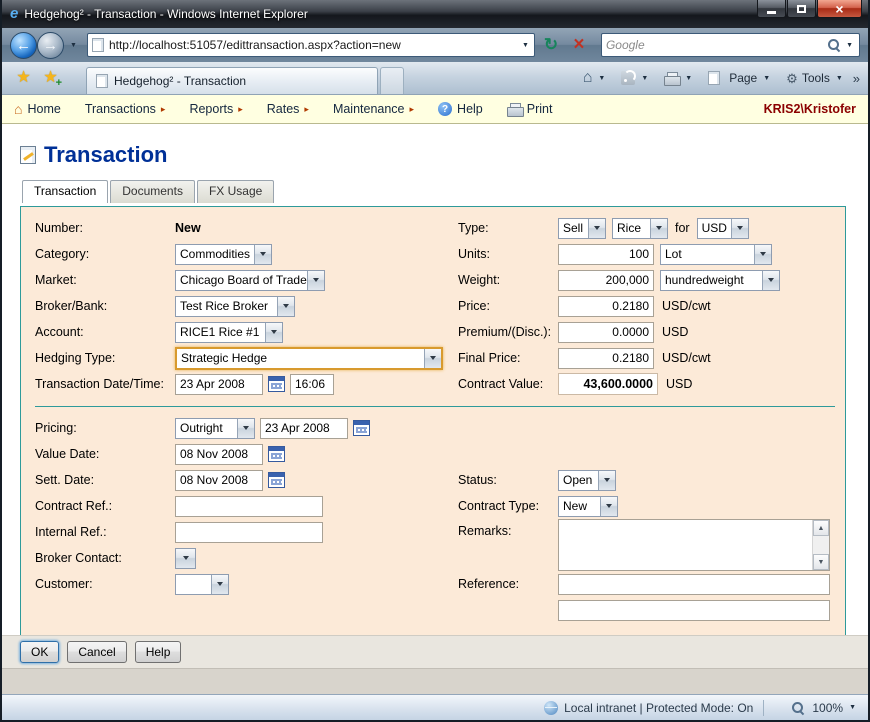 This screenshot has height=722, width=870. I want to click on home-icon: ⌂, so click(588, 78).